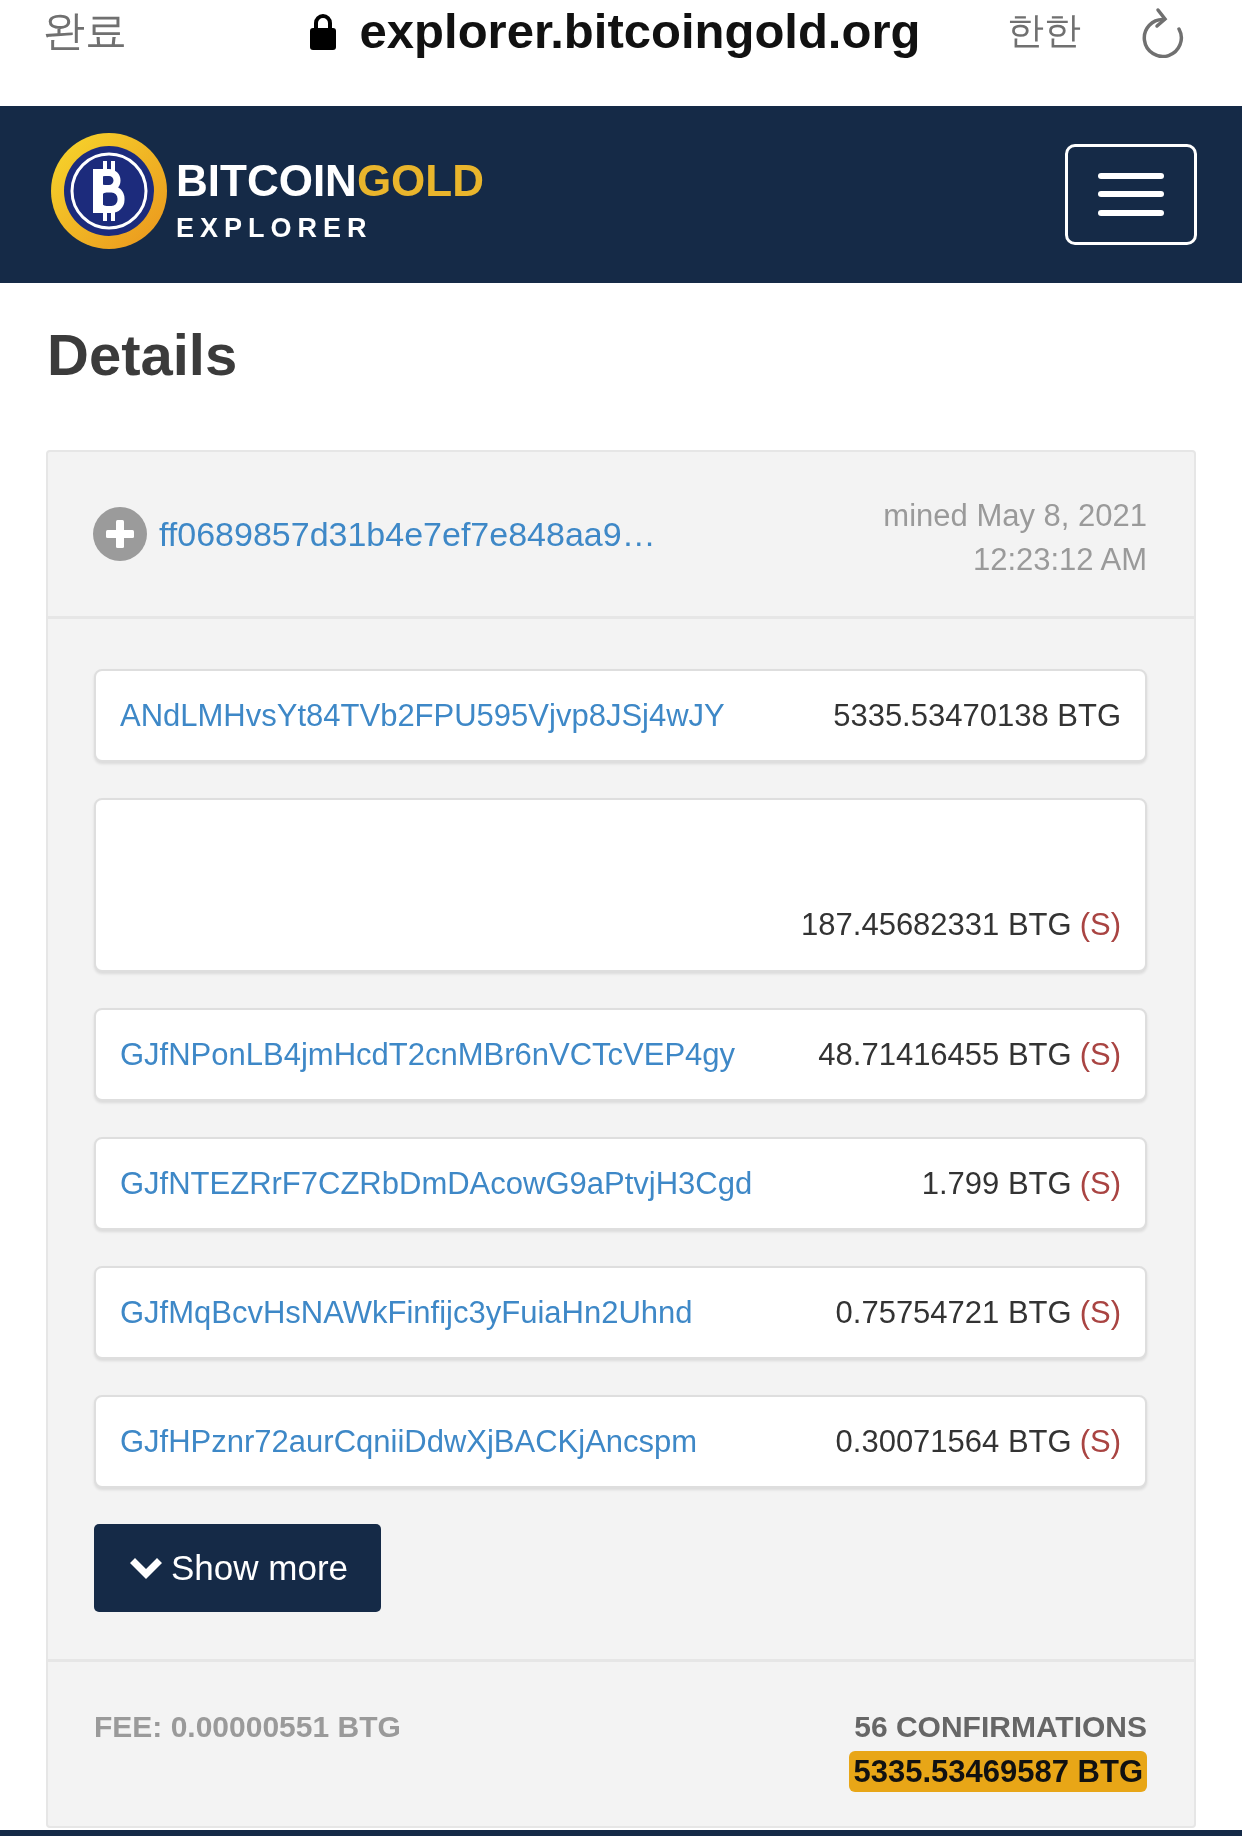 This screenshot has height=1840, width=1242. What do you see at coordinates (422, 715) in the screenshot?
I see `address-link: ANdLMHvsYt84TVb2FPU595Vjvp8JSj4wJY` at bounding box center [422, 715].